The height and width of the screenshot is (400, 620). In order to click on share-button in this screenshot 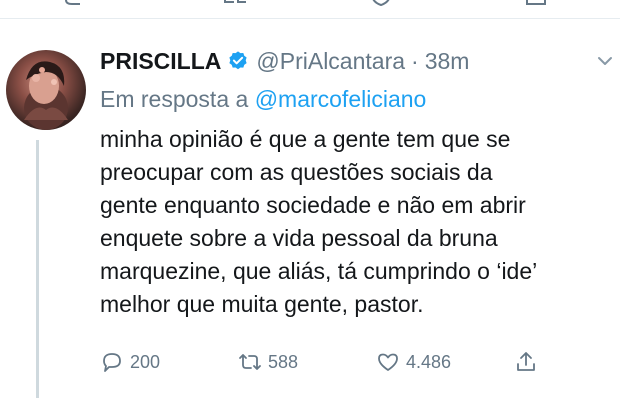, I will do `click(529, 362)`.